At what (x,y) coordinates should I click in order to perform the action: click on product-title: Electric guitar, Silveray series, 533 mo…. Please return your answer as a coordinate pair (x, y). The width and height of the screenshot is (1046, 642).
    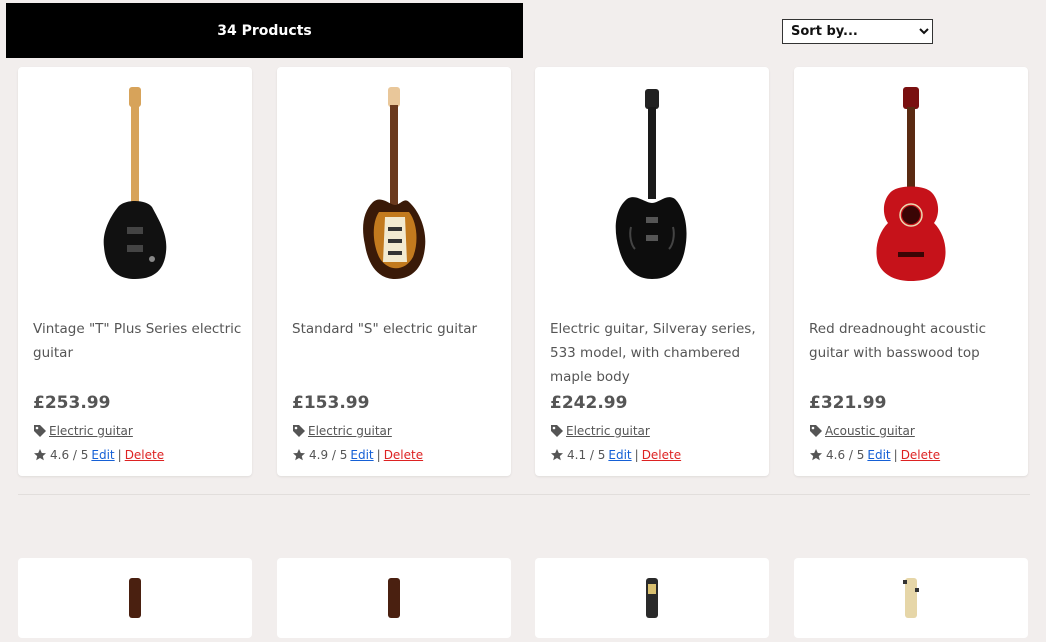
    Looking at the image, I should click on (655, 353).